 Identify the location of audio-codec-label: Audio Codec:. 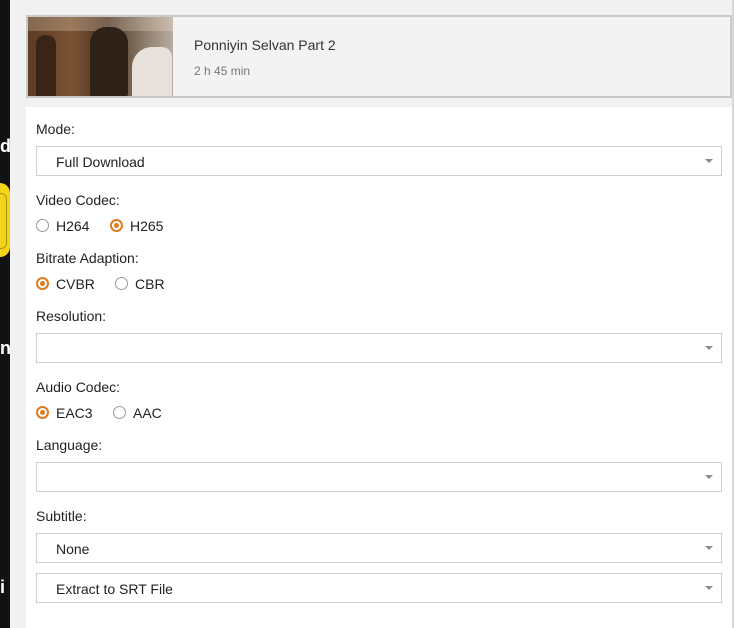
(78, 387).